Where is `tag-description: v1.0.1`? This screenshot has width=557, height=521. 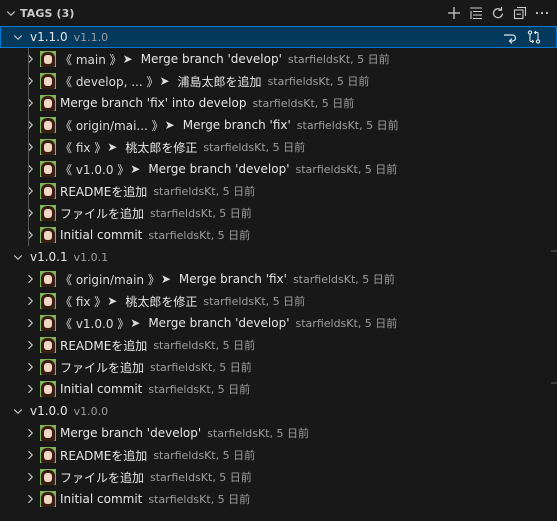 tag-description: v1.0.1 is located at coordinates (91, 257).